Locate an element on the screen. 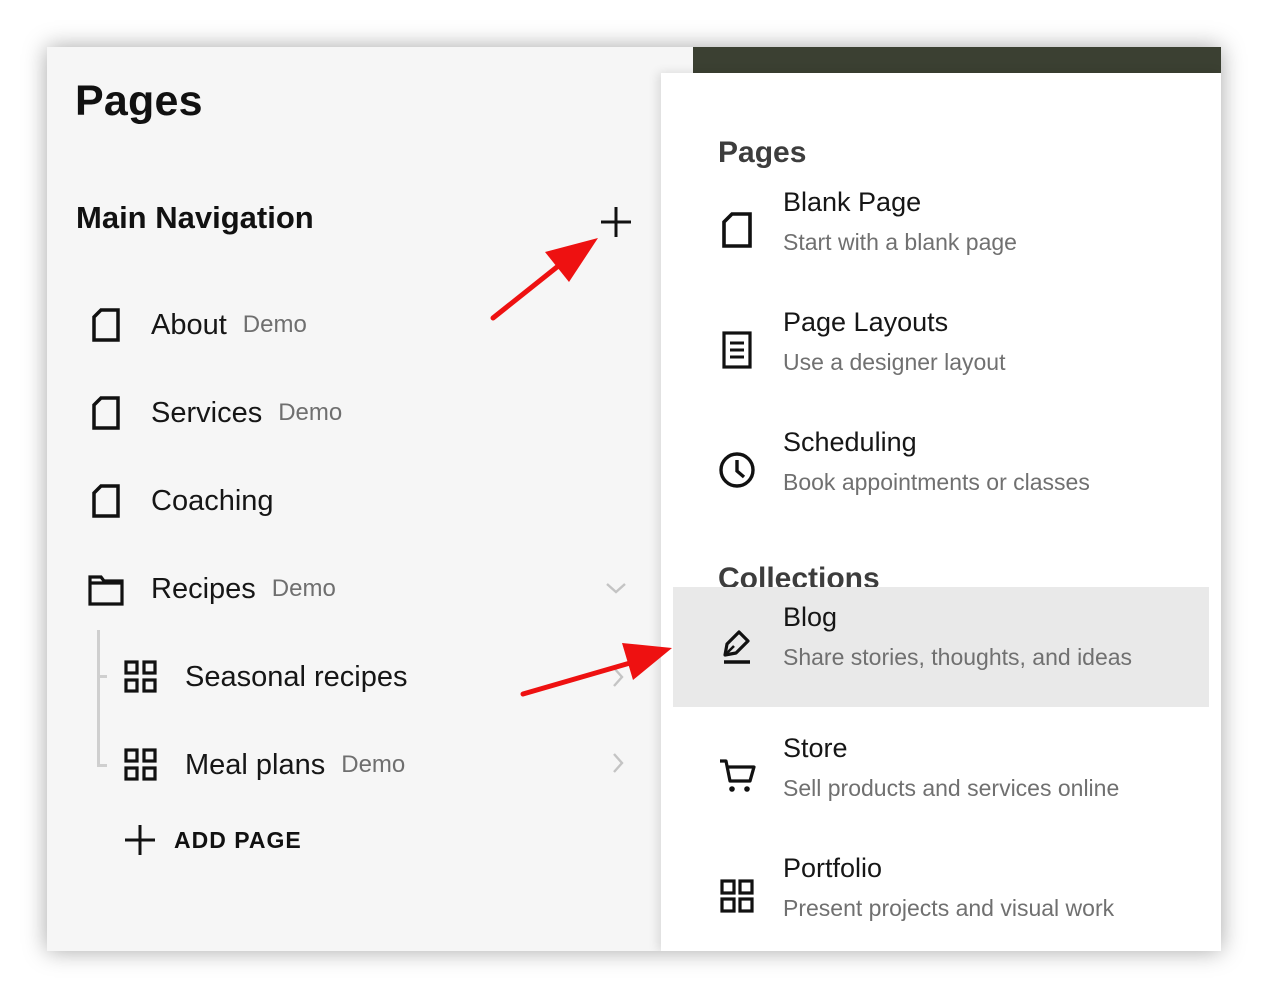 This screenshot has height=998, width=1268. menu-item-page-layouts: Page Layouts Use a designer layout is located at coordinates (941, 352).